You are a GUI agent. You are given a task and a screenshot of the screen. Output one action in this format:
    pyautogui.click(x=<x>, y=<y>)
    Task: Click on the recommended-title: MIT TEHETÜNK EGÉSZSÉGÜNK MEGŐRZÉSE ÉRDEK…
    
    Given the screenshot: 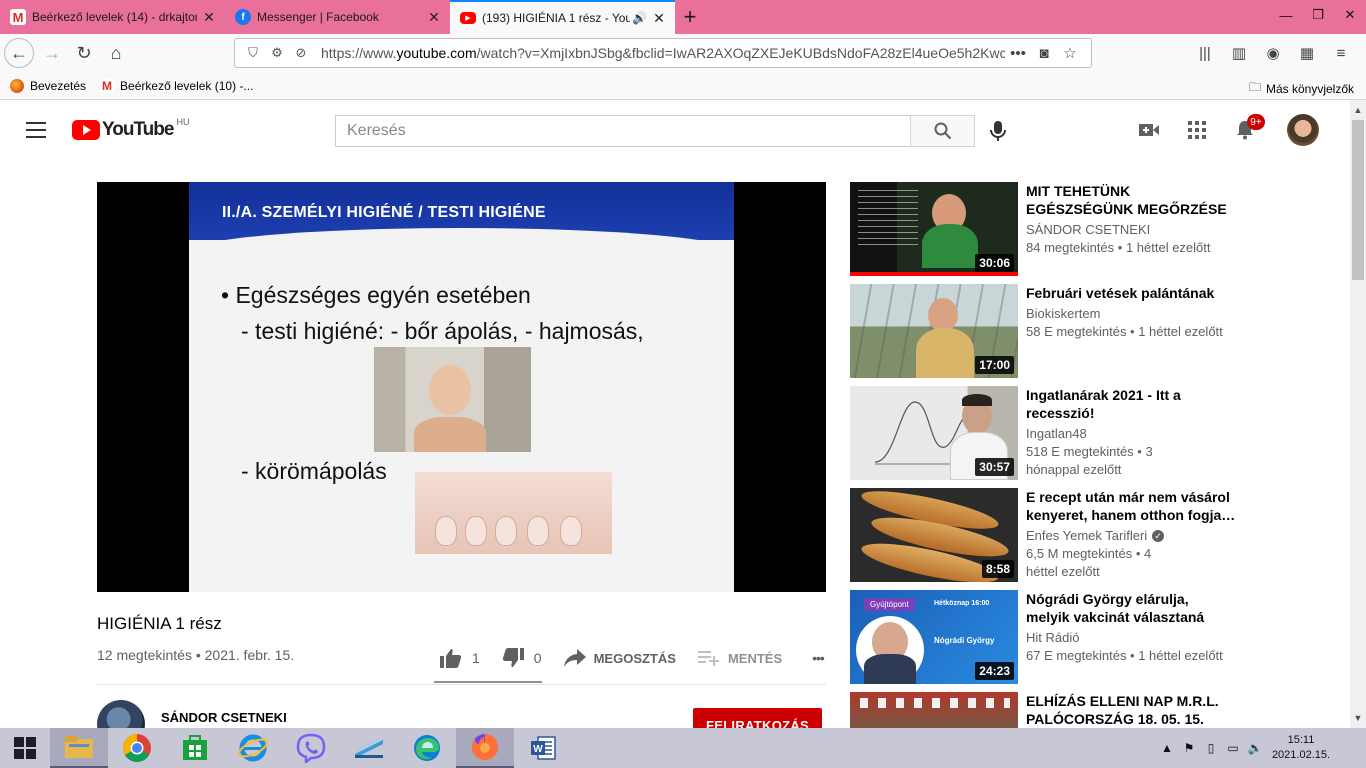 What is the action you would take?
    pyautogui.click(x=1131, y=200)
    